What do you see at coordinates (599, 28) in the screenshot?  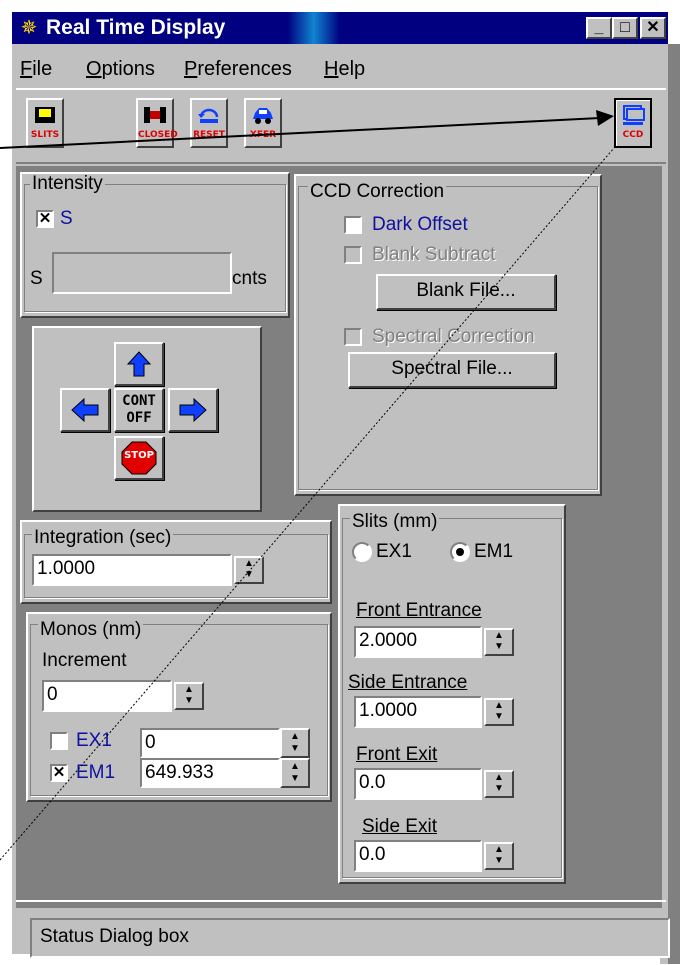 I see `minimize-button: _` at bounding box center [599, 28].